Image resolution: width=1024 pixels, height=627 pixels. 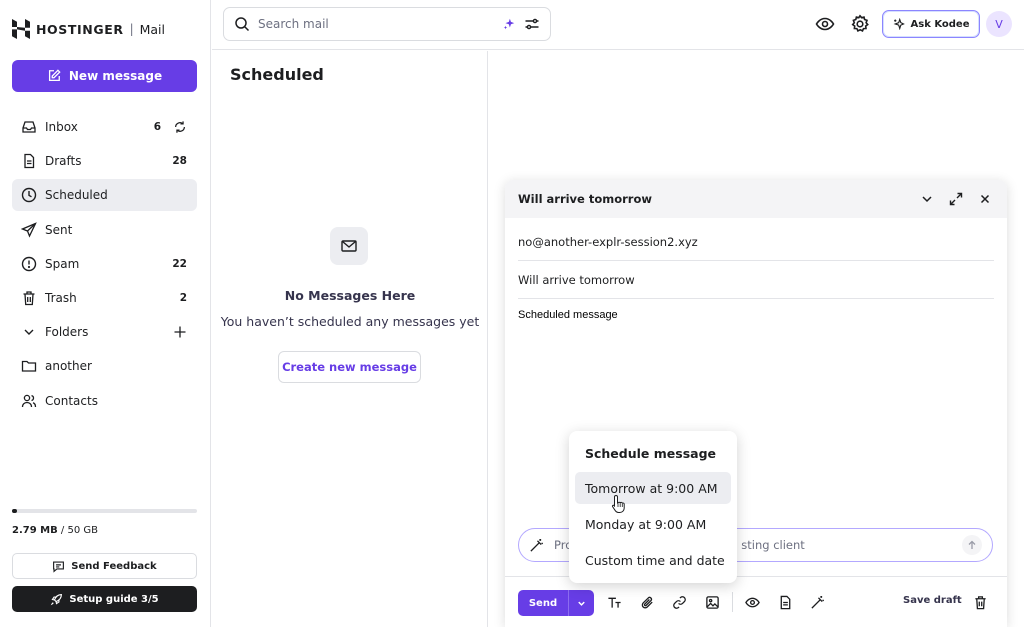 What do you see at coordinates (104, 401) in the screenshot?
I see `sidebar-item-contacts: Contacts` at bounding box center [104, 401].